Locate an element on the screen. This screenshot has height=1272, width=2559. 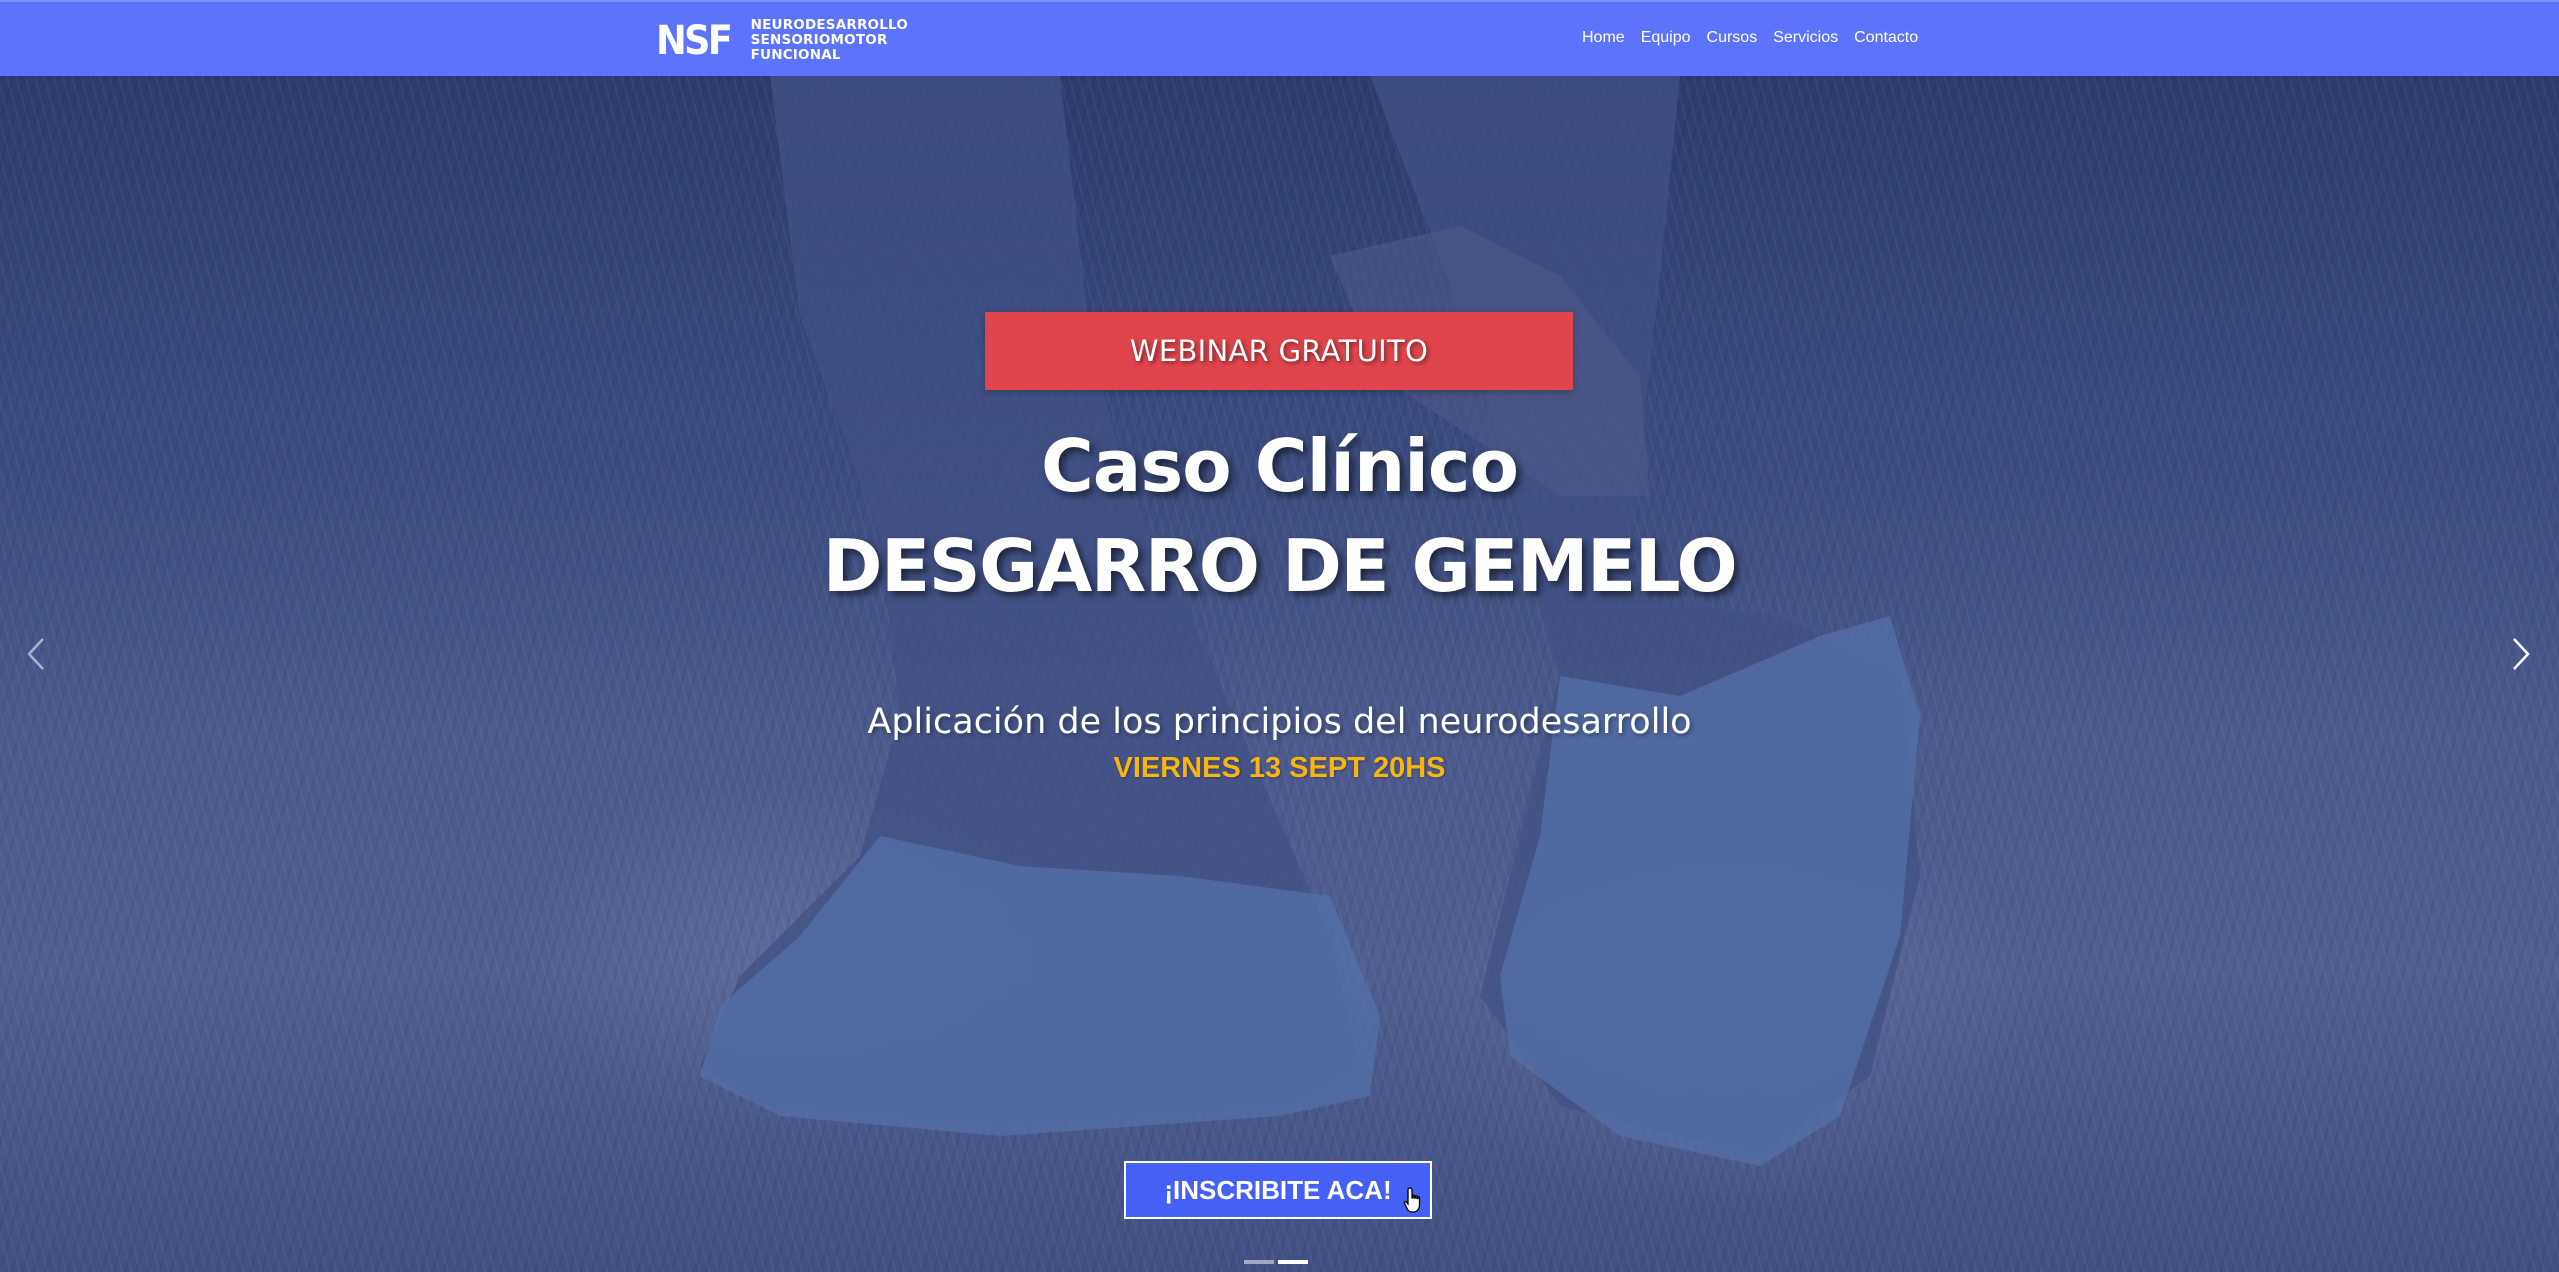
event-date: VIERNES 13 SEPT 20HS is located at coordinates (1279, 768).